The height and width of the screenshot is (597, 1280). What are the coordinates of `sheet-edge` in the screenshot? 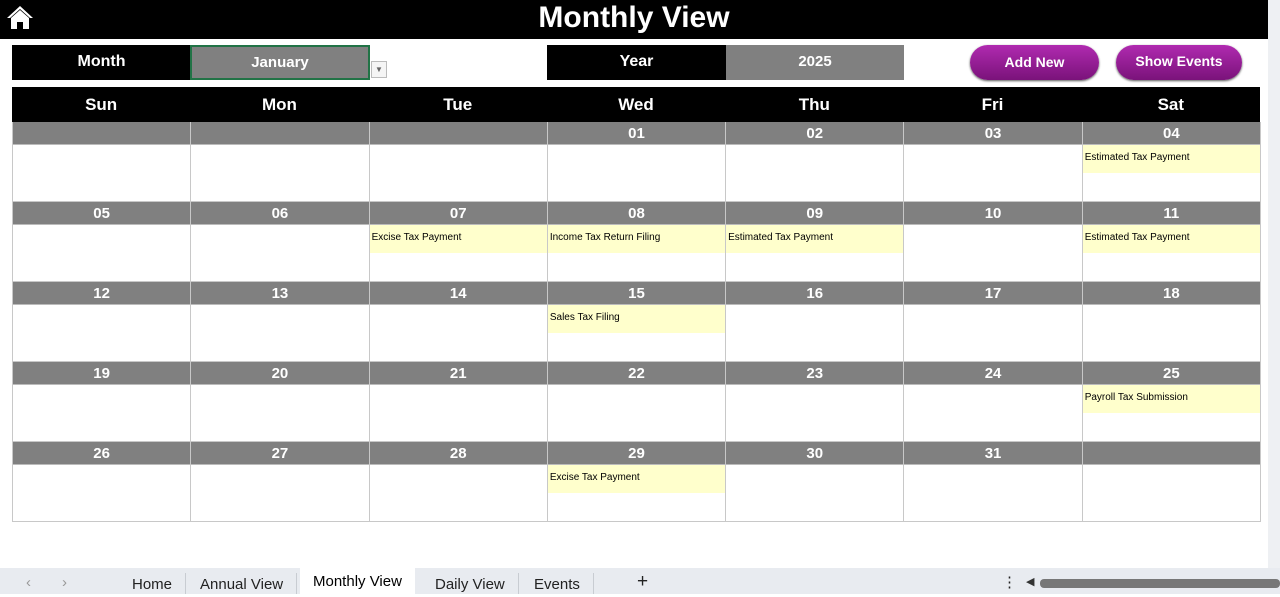 It's located at (1274, 284).